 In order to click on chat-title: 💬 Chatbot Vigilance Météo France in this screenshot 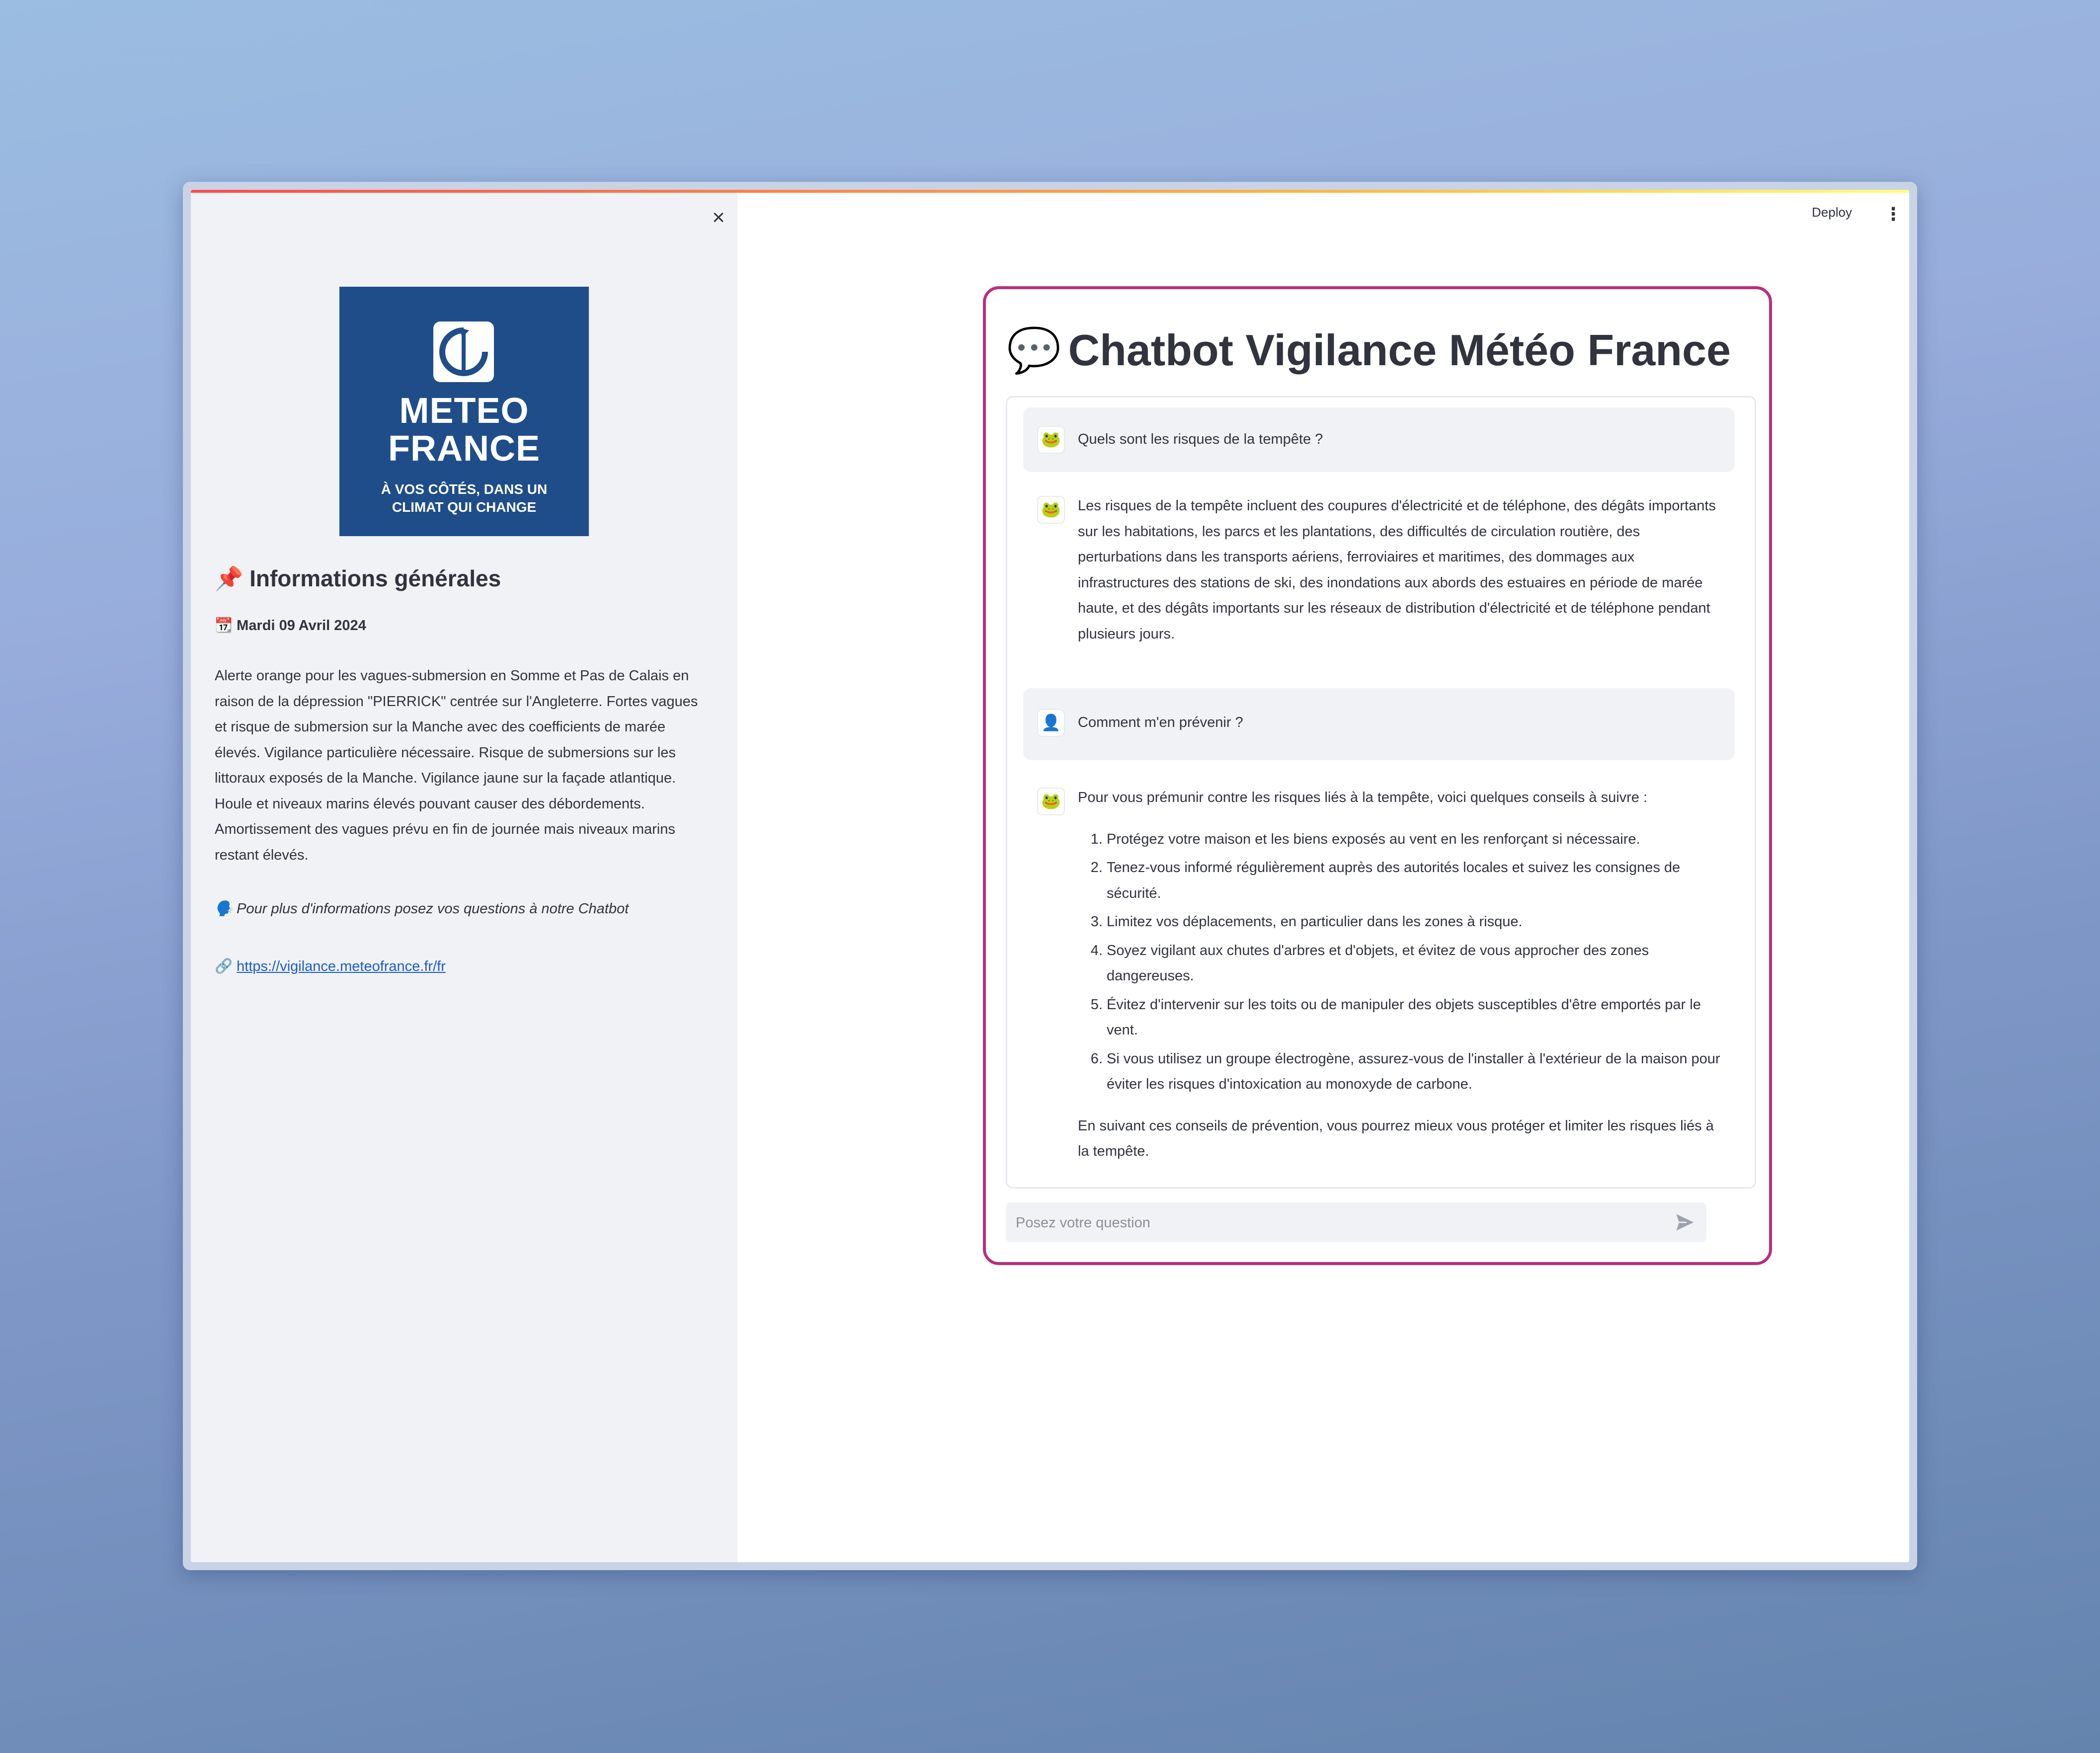, I will do `click(1369, 350)`.